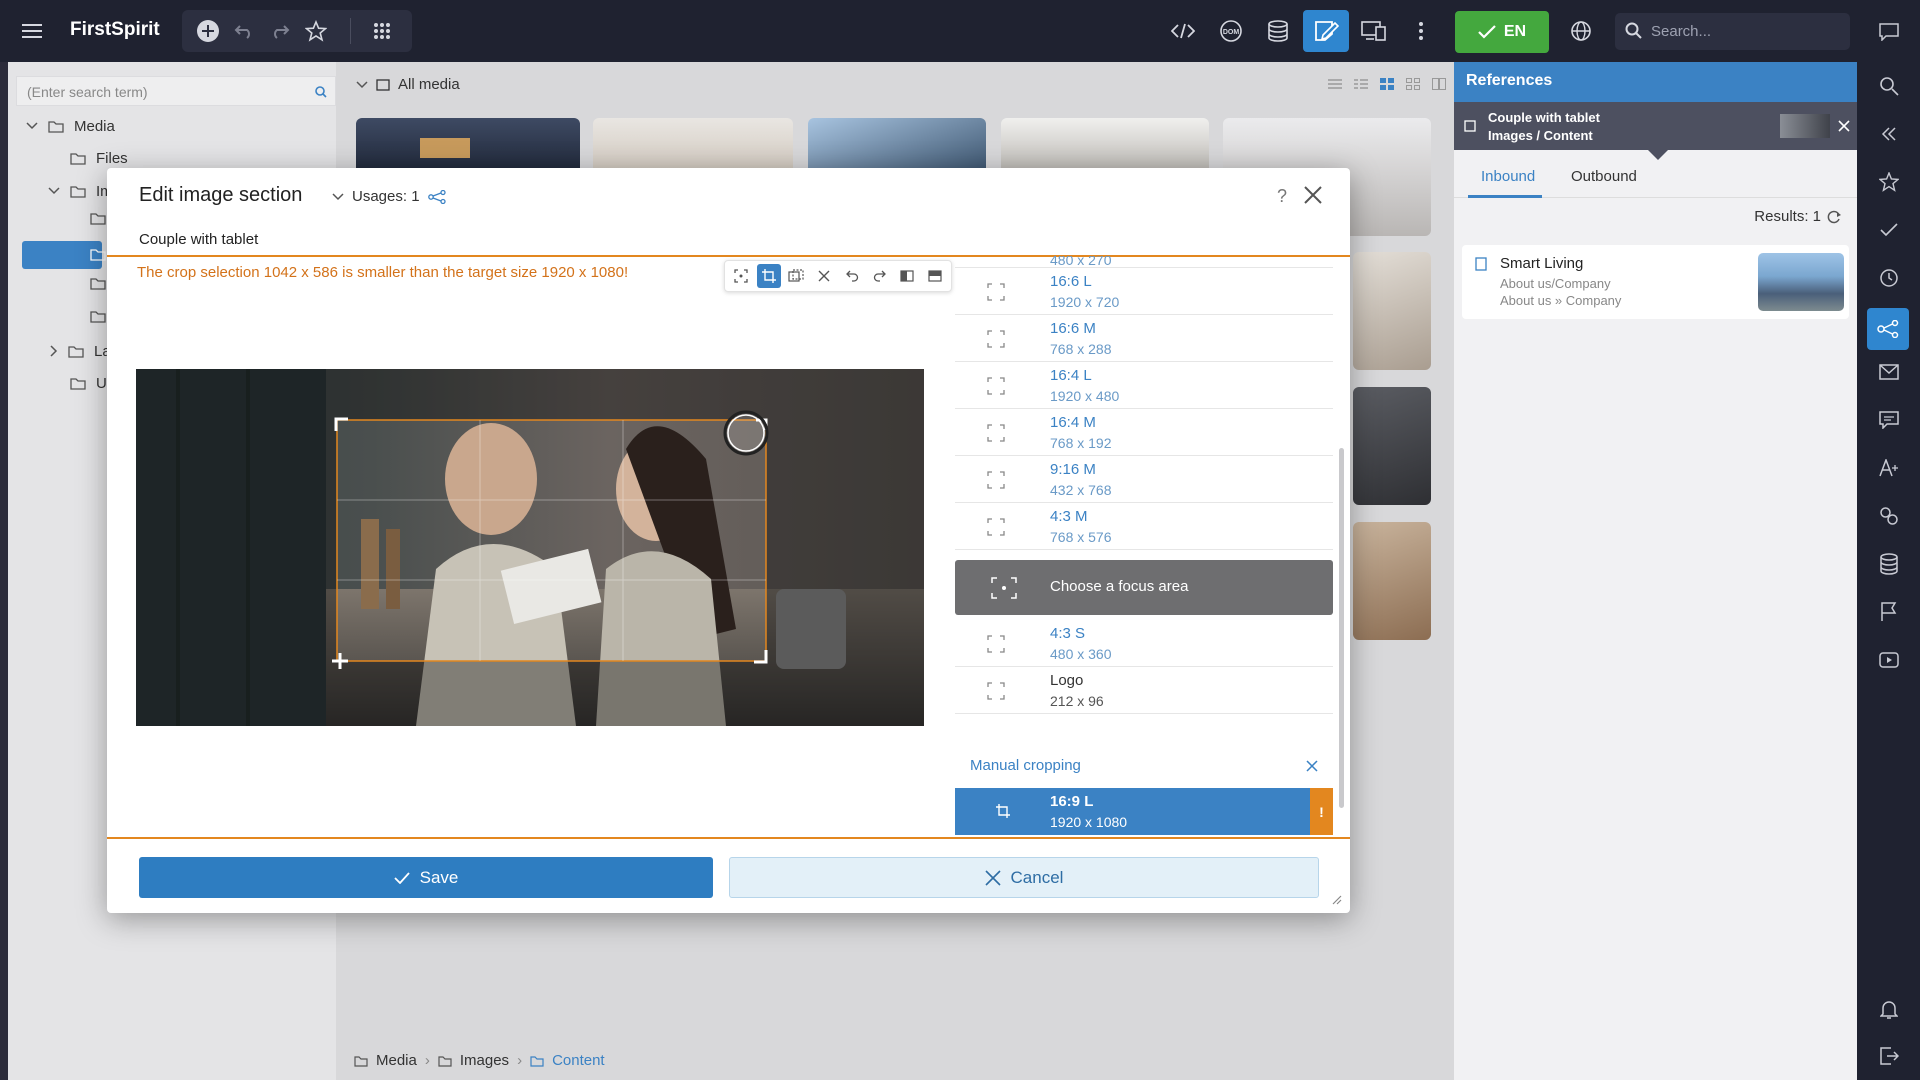  I want to click on search-icon, so click(1889, 86).